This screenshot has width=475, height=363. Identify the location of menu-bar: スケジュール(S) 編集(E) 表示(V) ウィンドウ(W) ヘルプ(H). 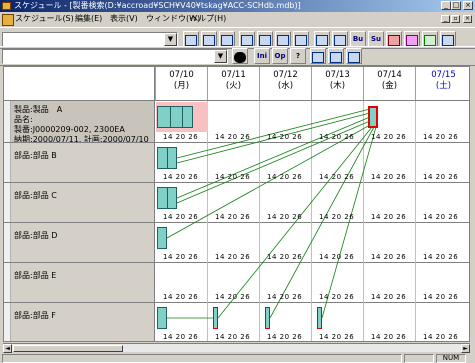
(237, 19).